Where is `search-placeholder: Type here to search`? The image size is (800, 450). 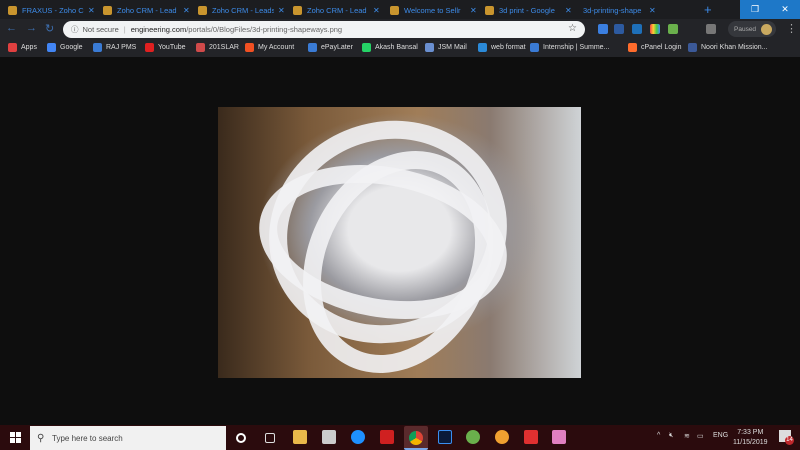 search-placeholder: Type here to search is located at coordinates (87, 438).